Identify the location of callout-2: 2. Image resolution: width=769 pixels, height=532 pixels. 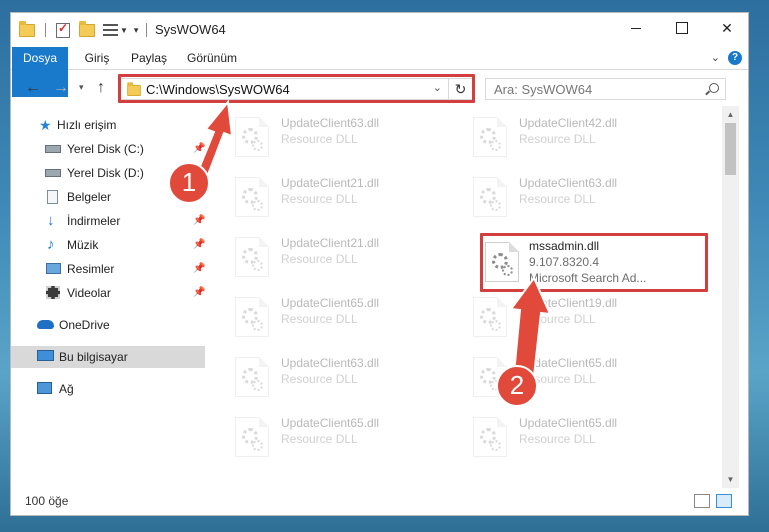
(517, 386).